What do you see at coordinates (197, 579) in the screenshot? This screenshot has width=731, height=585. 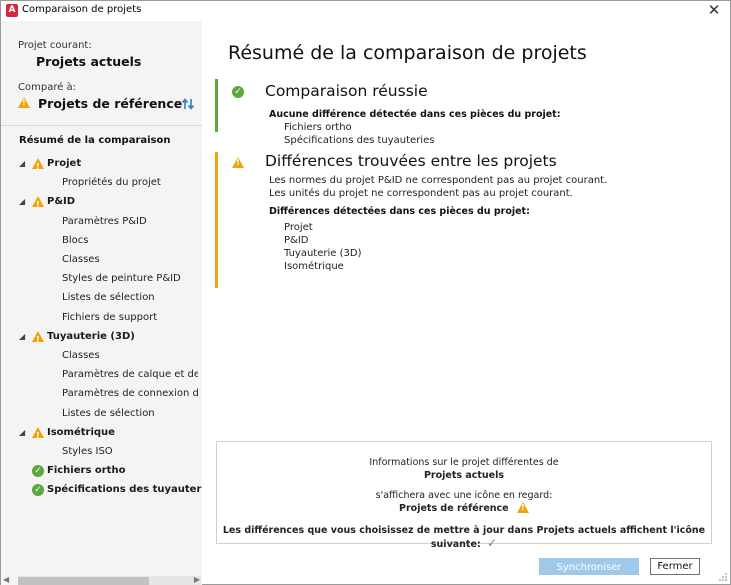 I see `scroll-right-icon: ▶` at bounding box center [197, 579].